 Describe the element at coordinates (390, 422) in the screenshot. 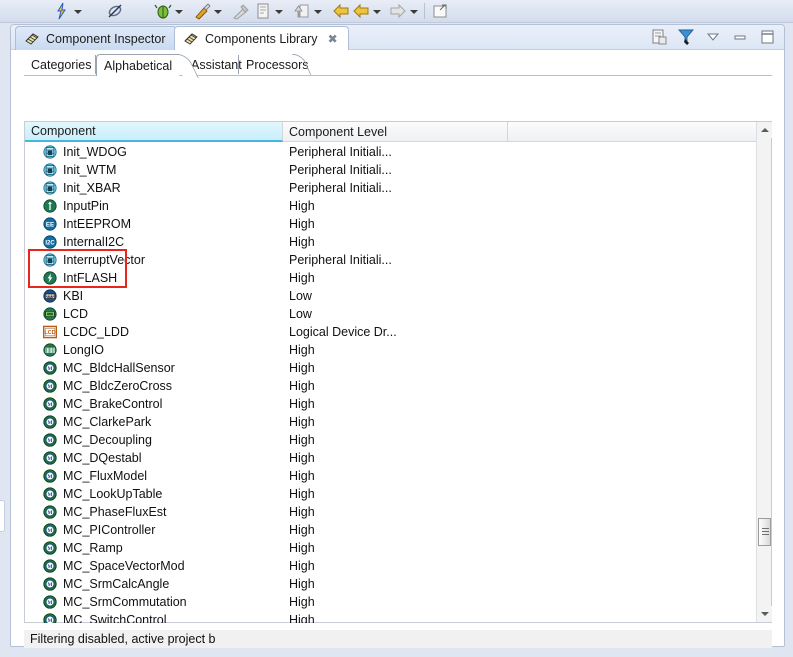

I see `table-row: M MC_ClarkePark High` at that location.